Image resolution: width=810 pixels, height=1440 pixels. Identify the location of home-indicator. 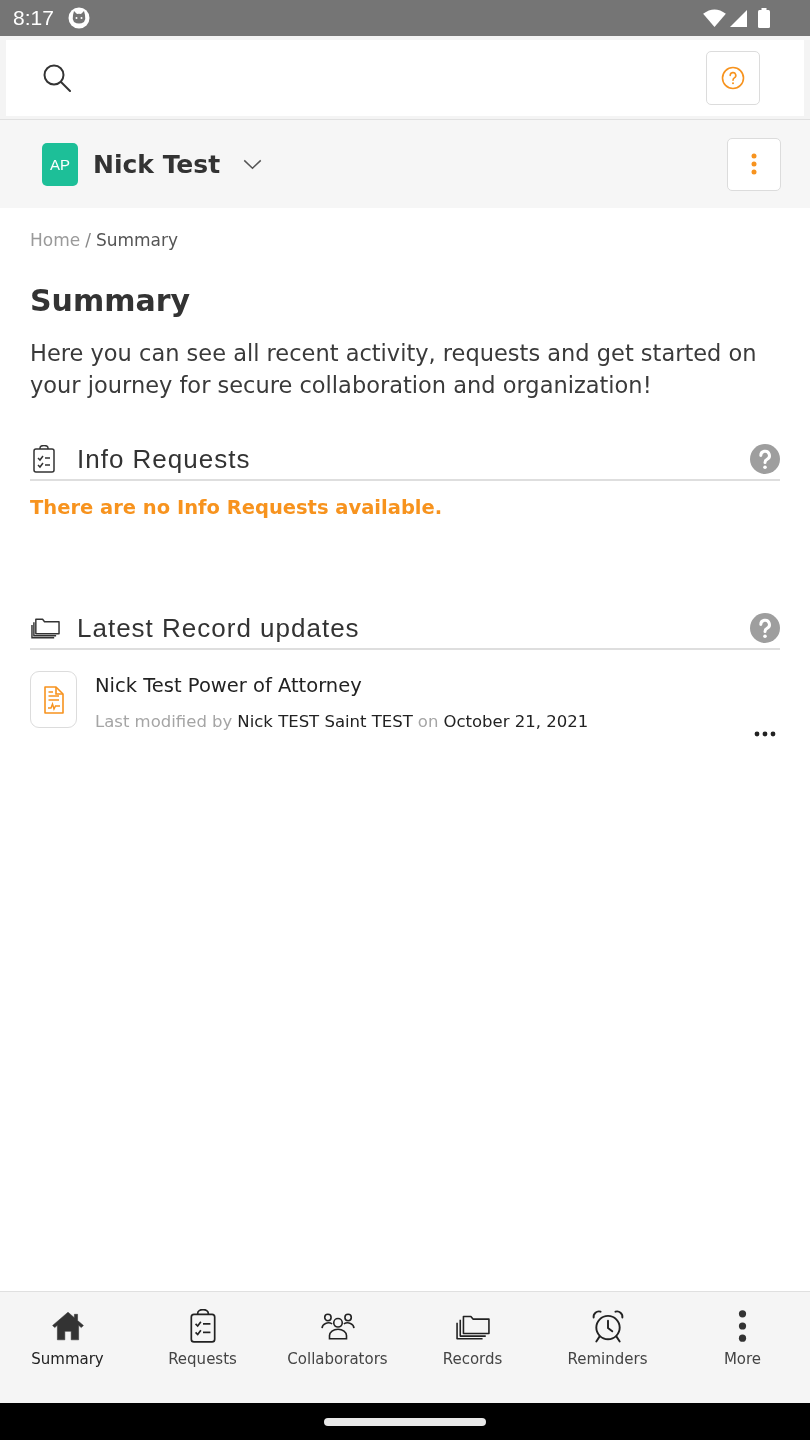
(405, 1421).